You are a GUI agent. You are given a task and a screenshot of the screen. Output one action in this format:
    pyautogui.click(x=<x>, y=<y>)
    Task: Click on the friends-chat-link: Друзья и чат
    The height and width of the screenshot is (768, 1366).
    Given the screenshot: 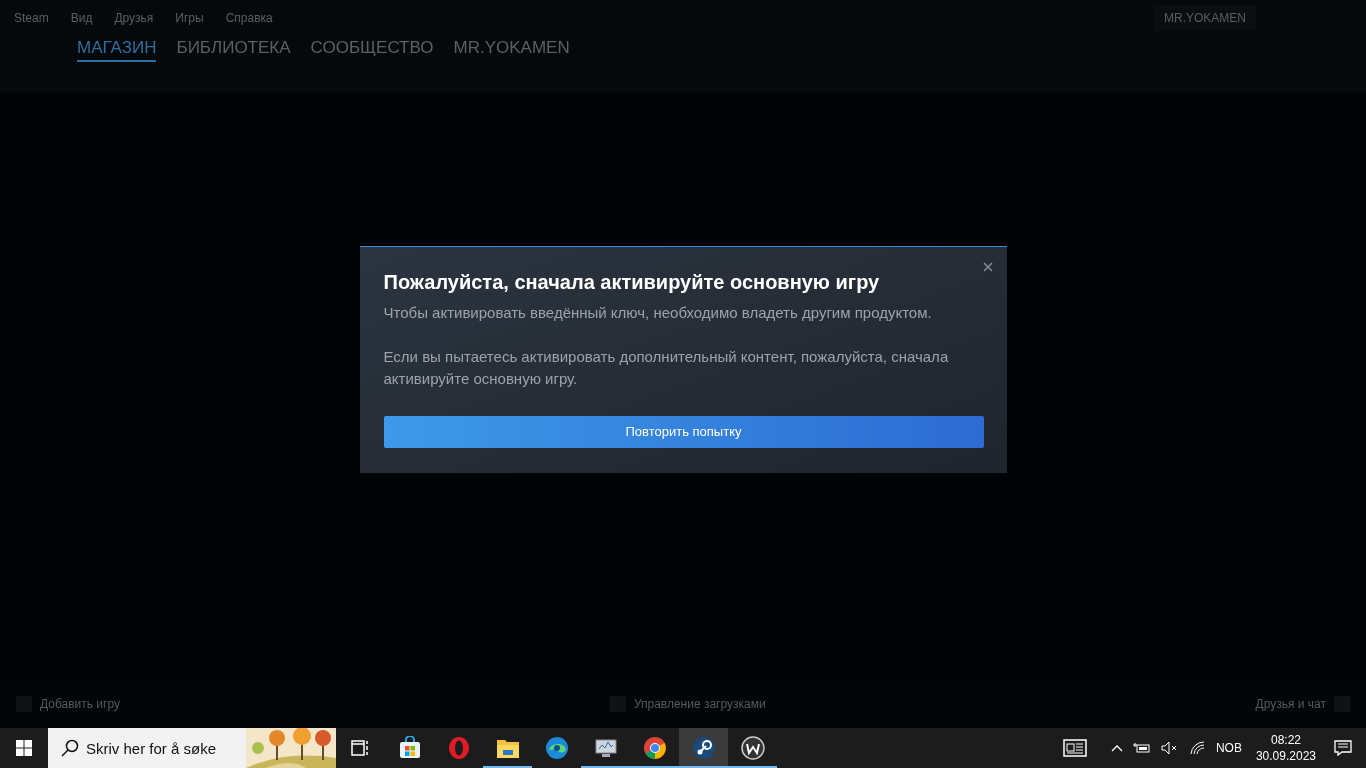 What is the action you would take?
    pyautogui.click(x=1290, y=704)
    